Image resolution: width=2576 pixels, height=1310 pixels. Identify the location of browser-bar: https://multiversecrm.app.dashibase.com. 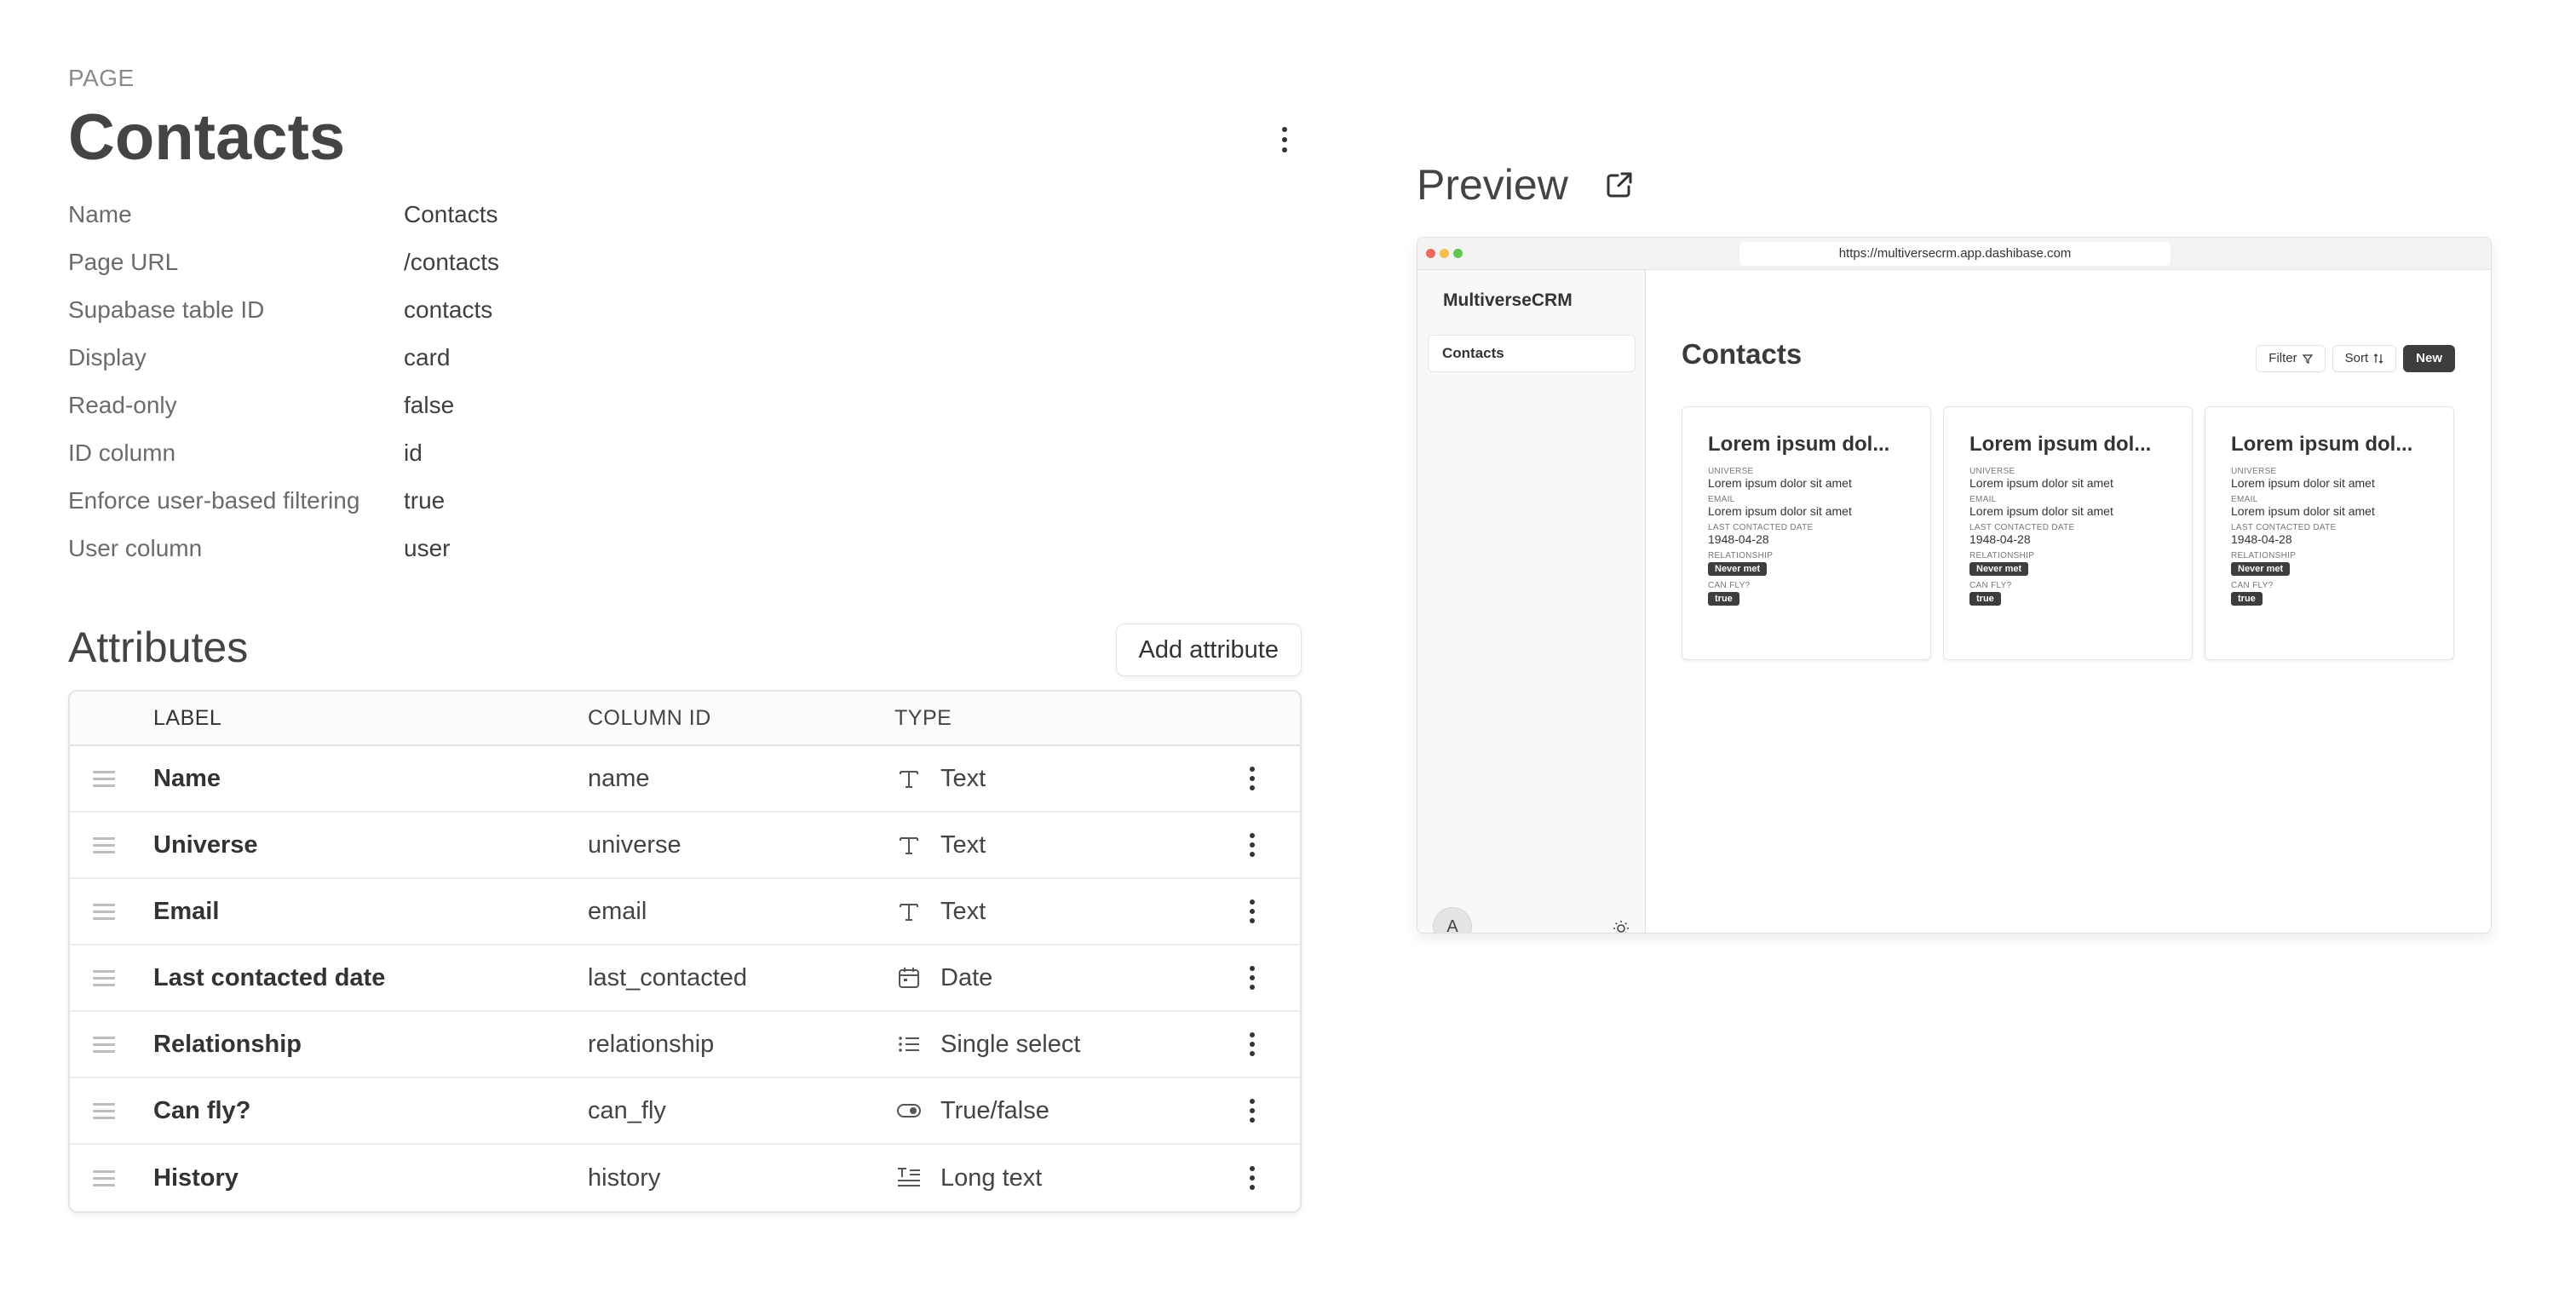
(1954, 254).